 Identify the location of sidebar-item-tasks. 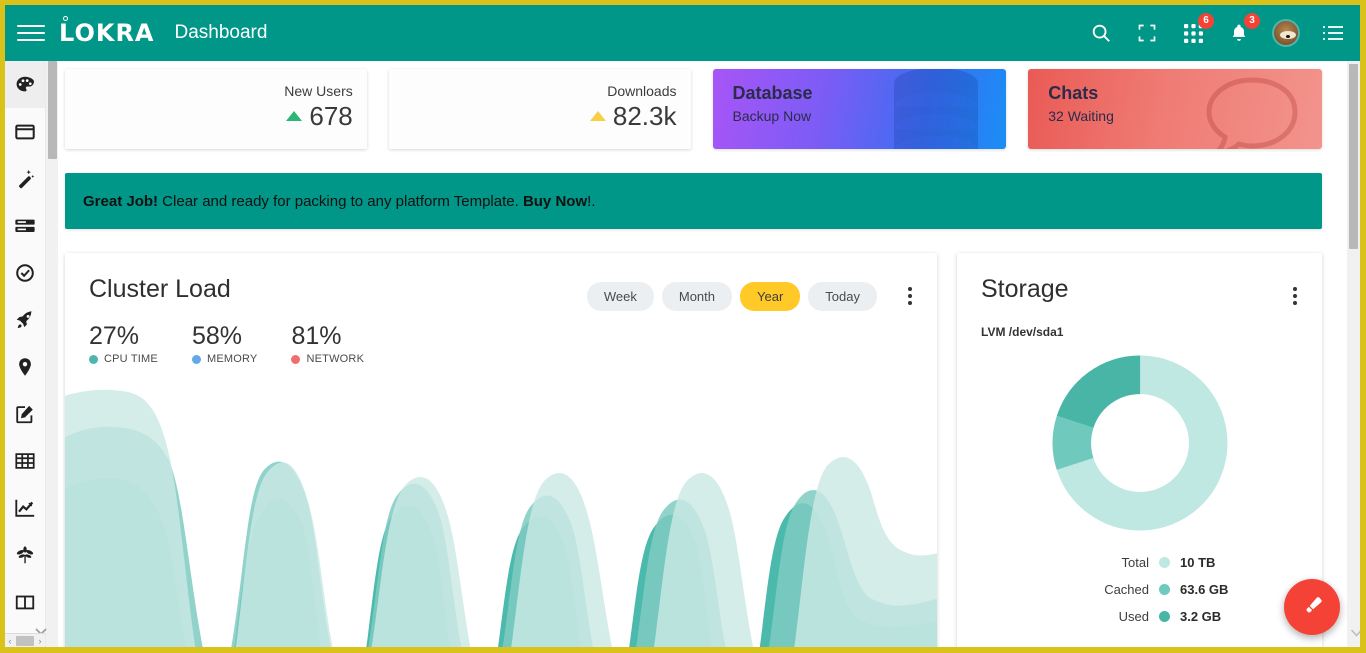
(25, 272).